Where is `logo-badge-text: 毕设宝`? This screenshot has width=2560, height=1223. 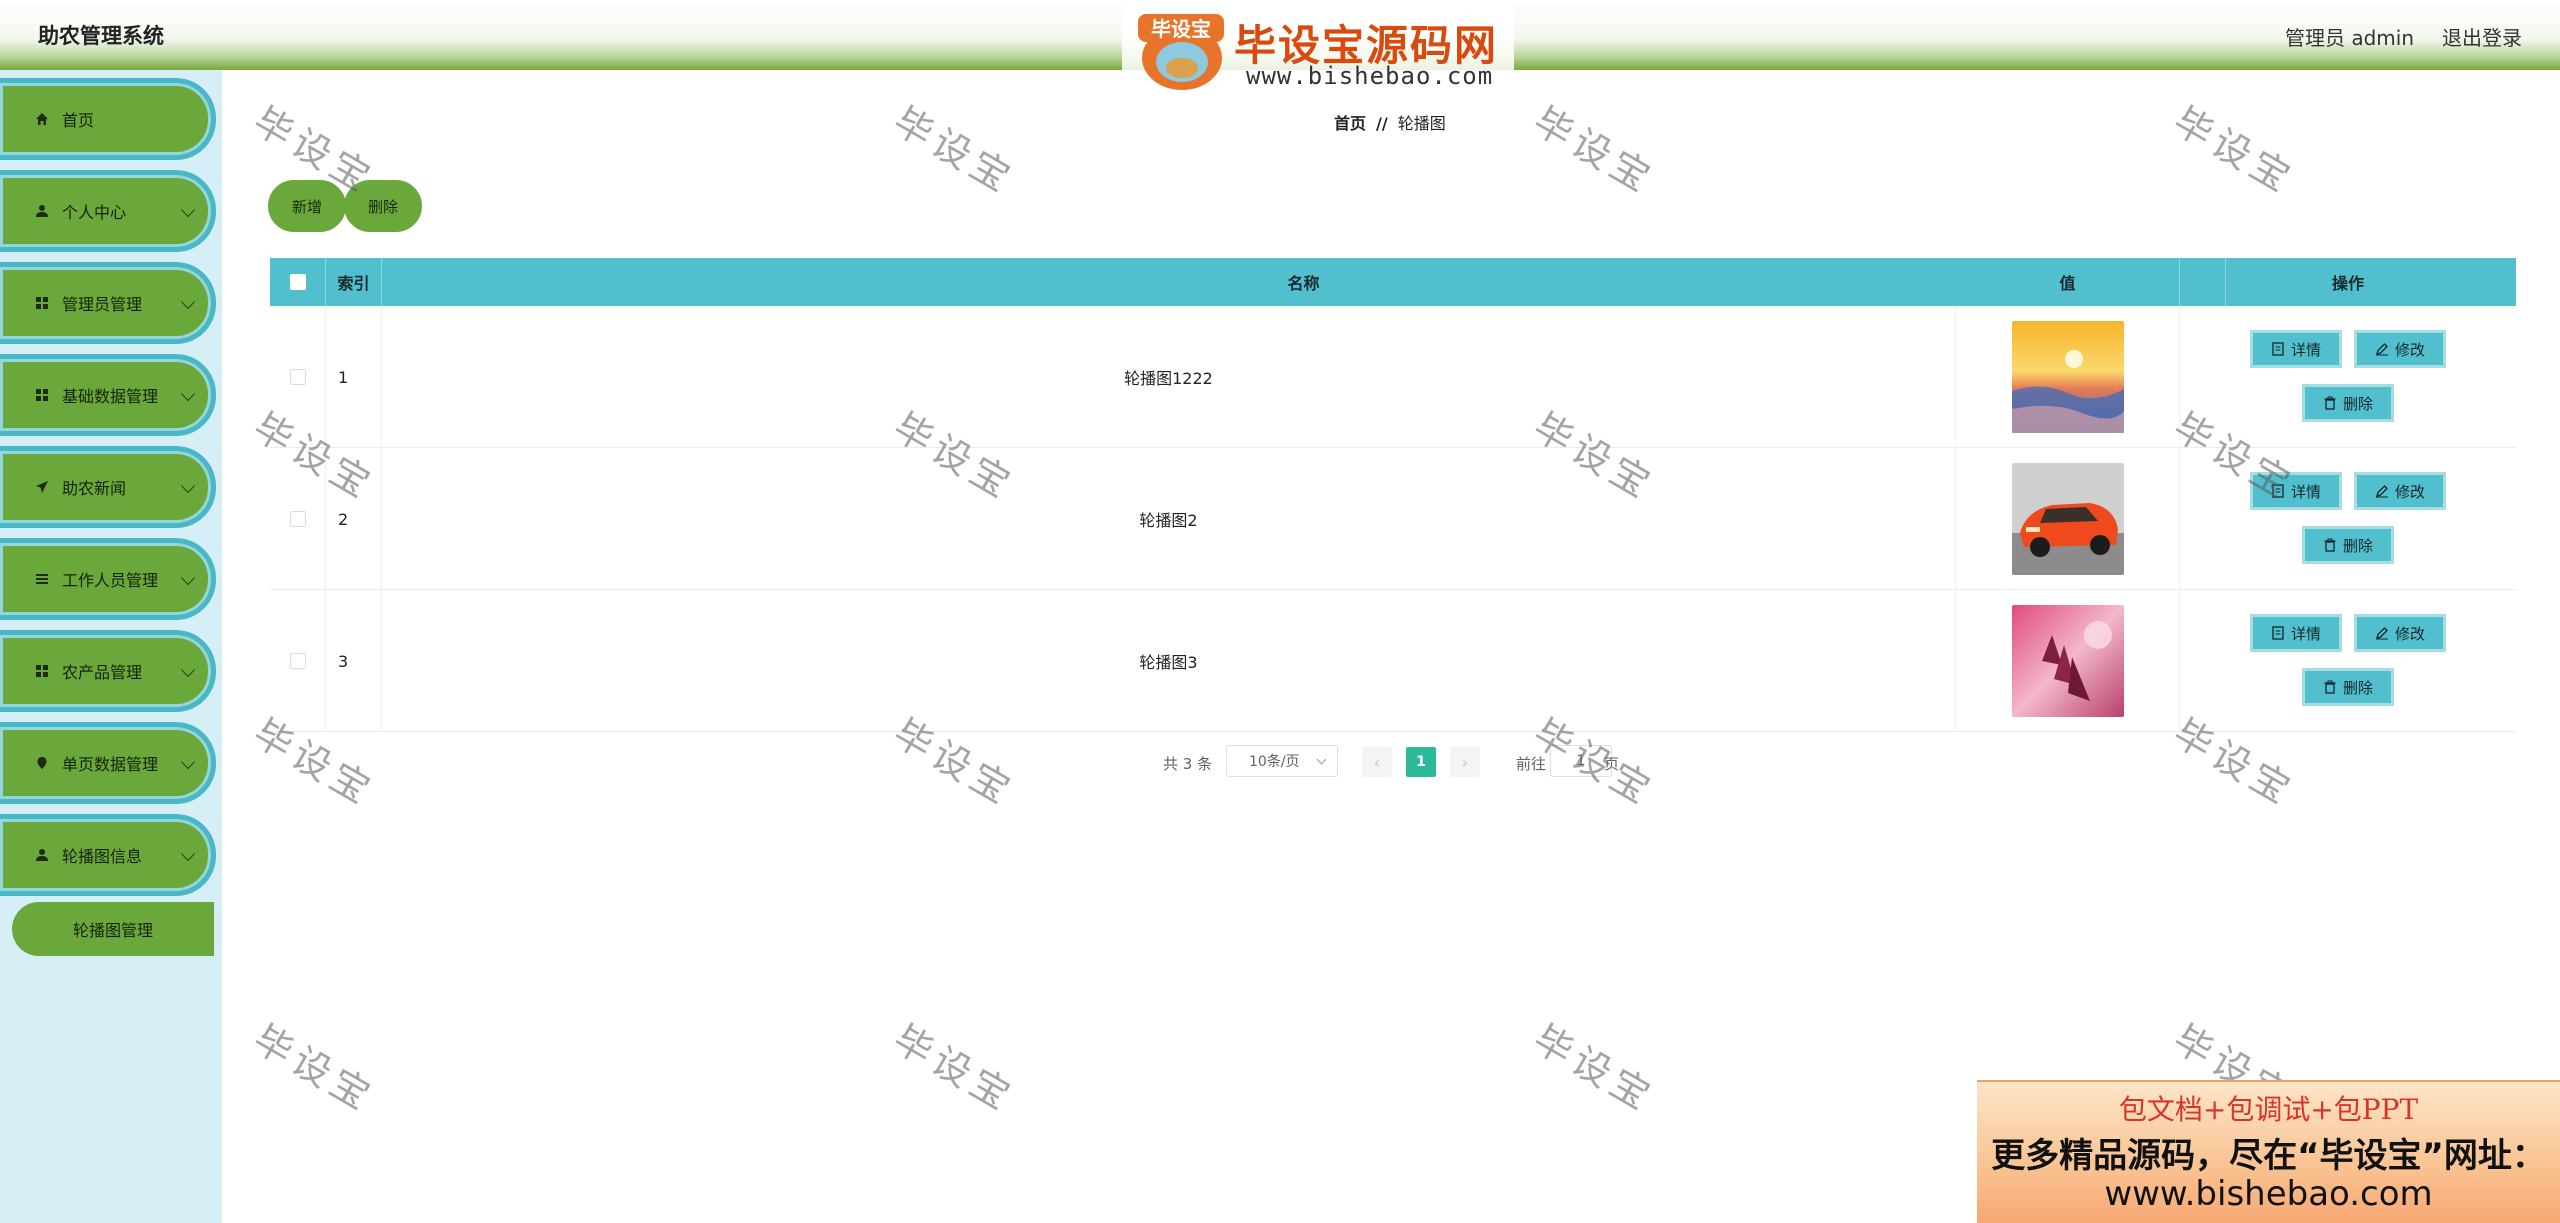 logo-badge-text: 毕设宝 is located at coordinates (1181, 29).